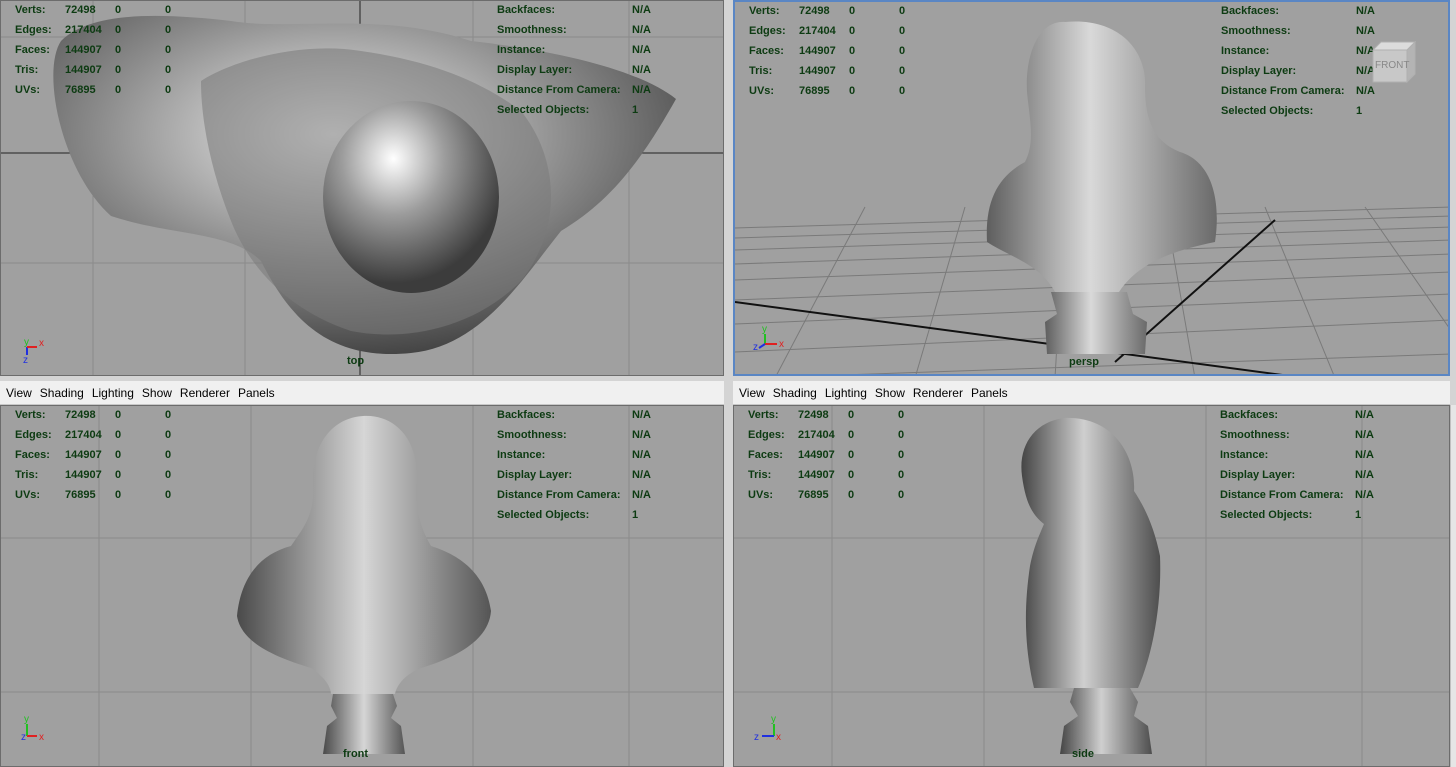 This screenshot has height=767, width=1456. What do you see at coordinates (1453, 586) in the screenshot?
I see `scrollbar` at bounding box center [1453, 586].